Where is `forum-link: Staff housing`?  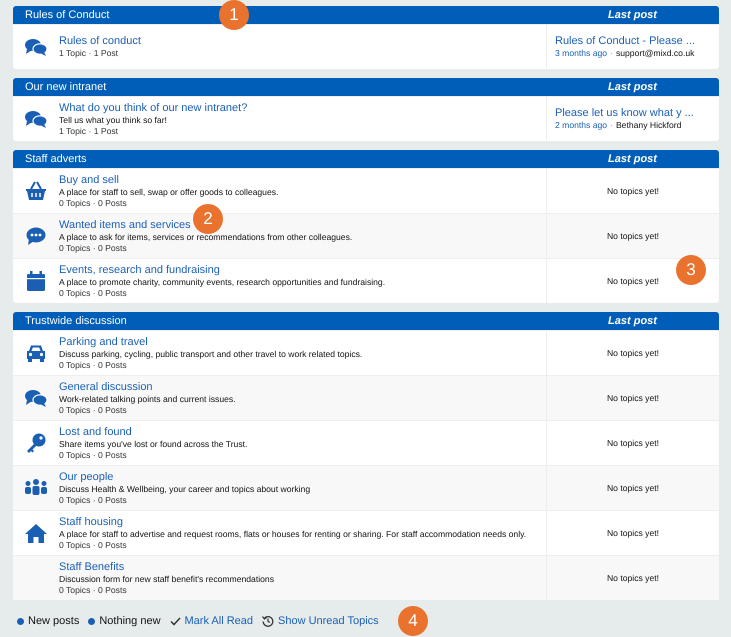 forum-link: Staff housing is located at coordinates (91, 522).